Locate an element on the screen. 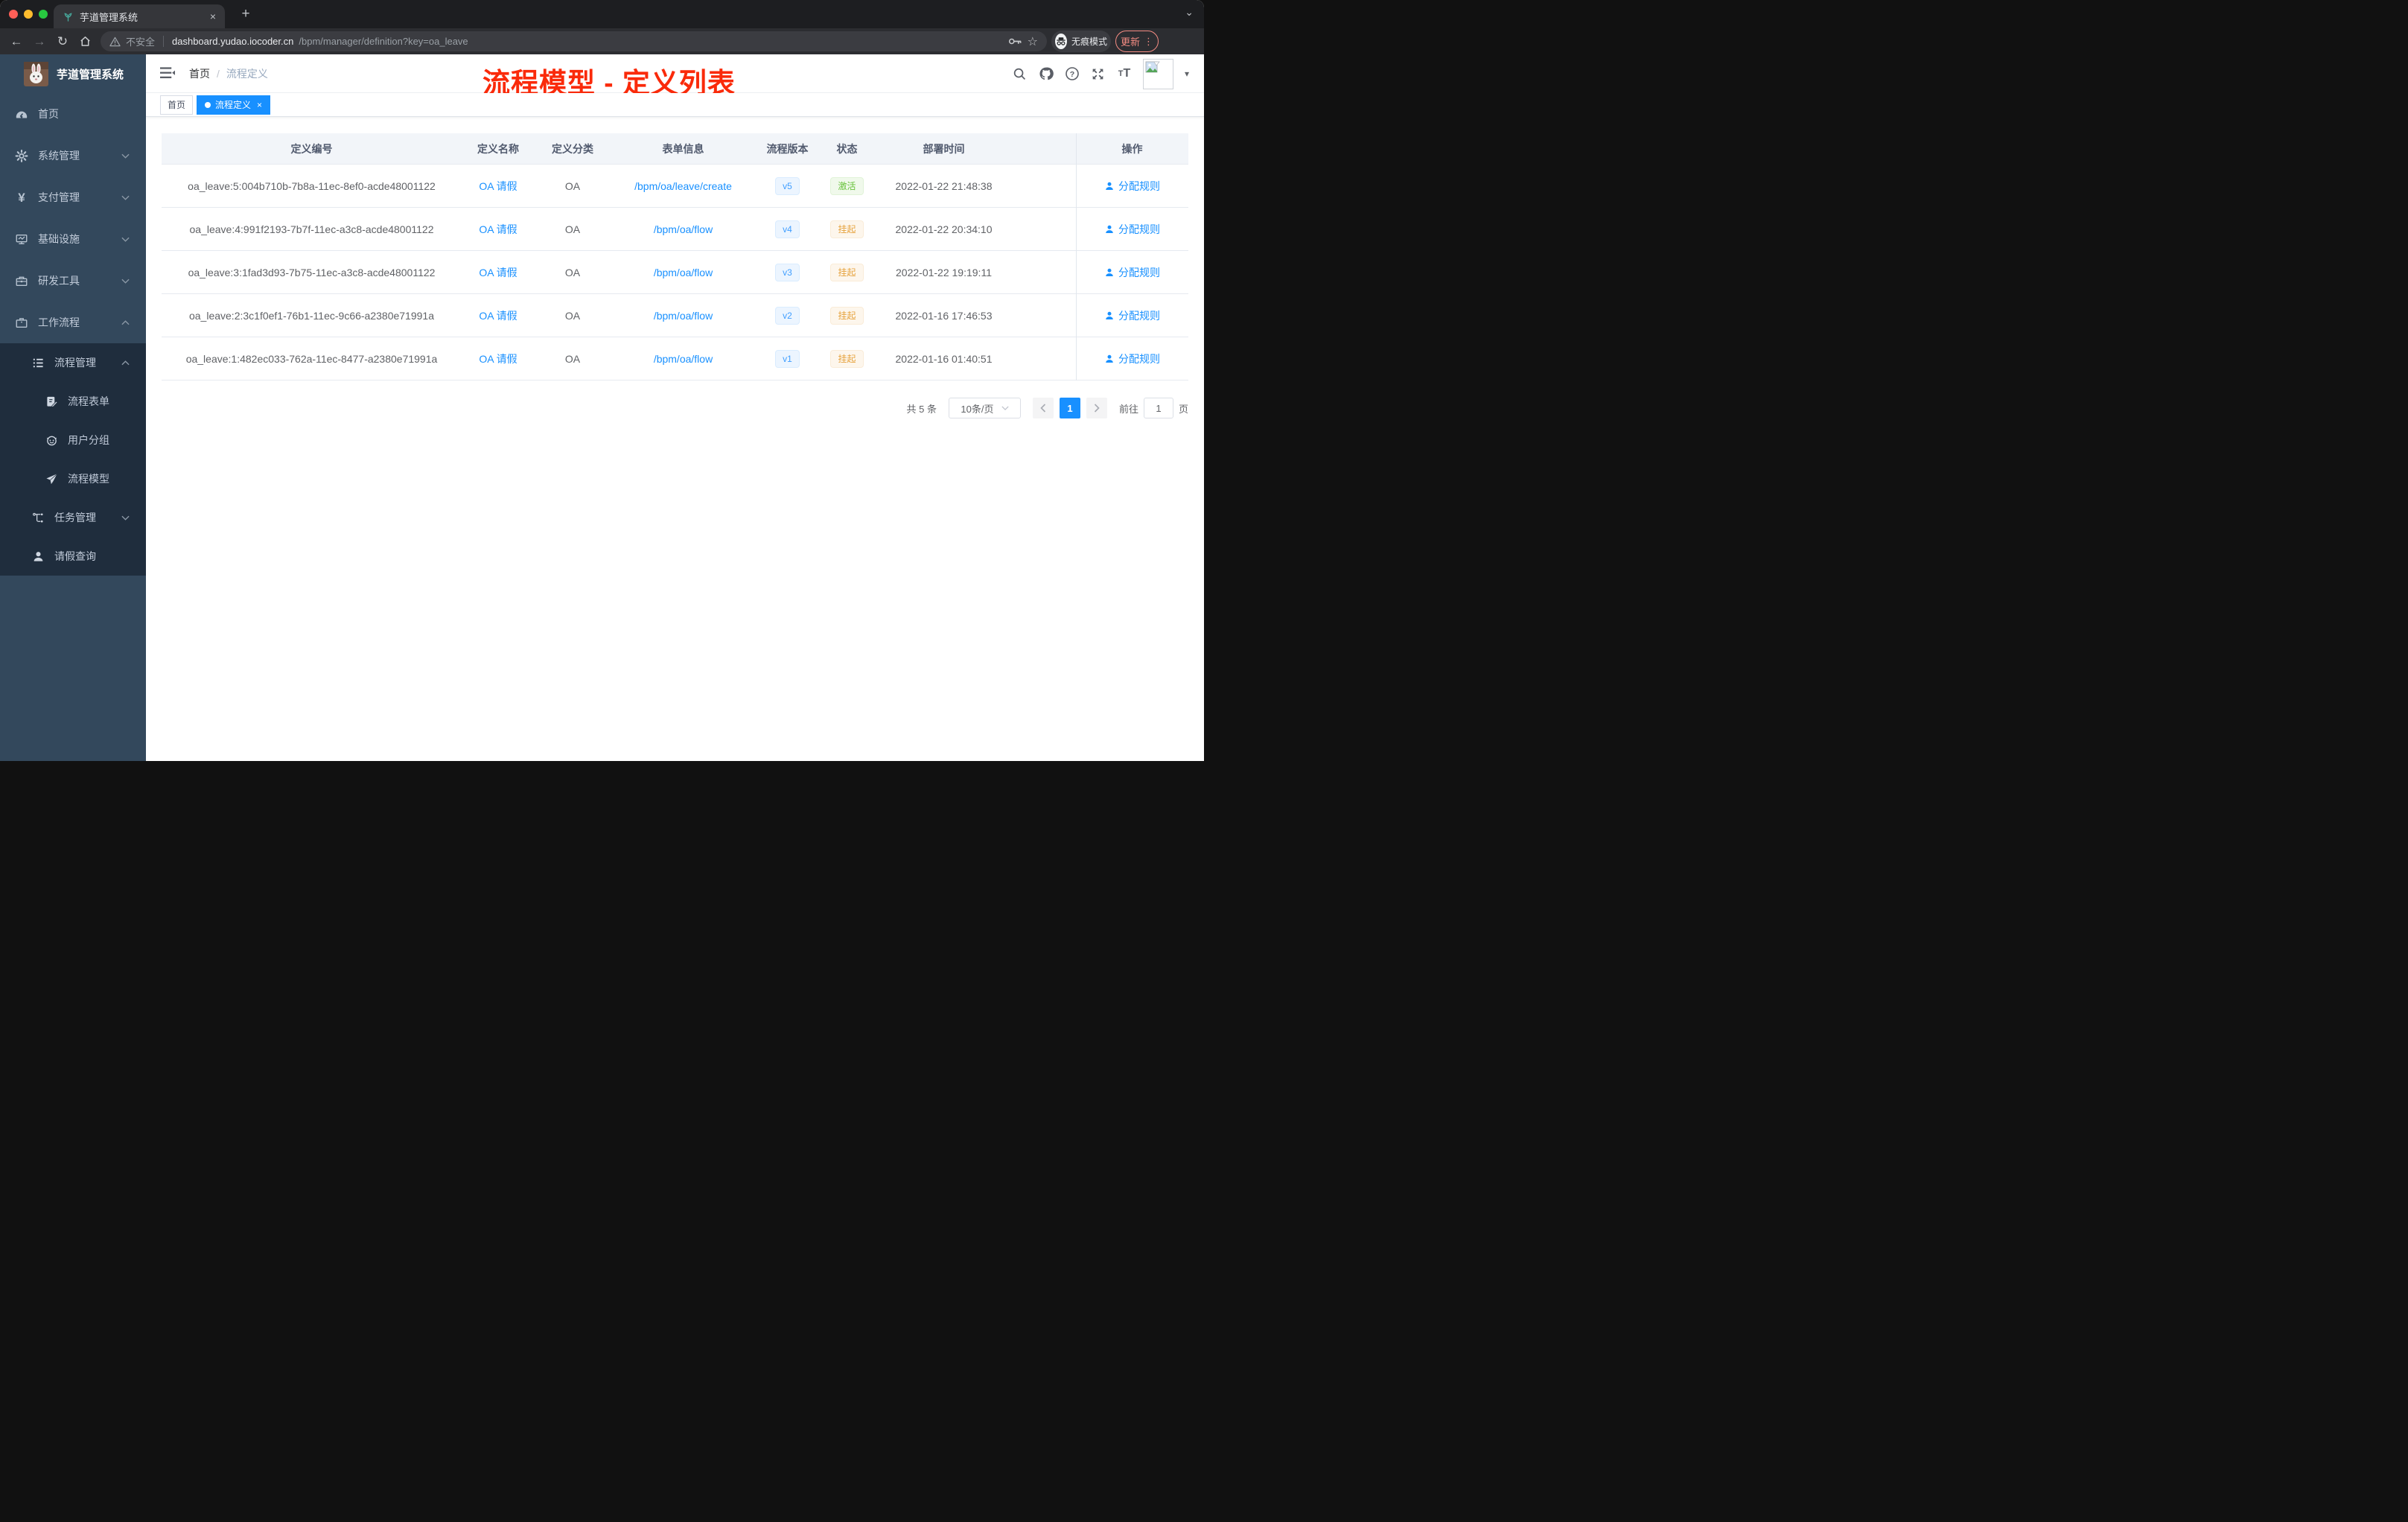 This screenshot has height=1522, width=2408. tag-home: 首页 is located at coordinates (177, 105).